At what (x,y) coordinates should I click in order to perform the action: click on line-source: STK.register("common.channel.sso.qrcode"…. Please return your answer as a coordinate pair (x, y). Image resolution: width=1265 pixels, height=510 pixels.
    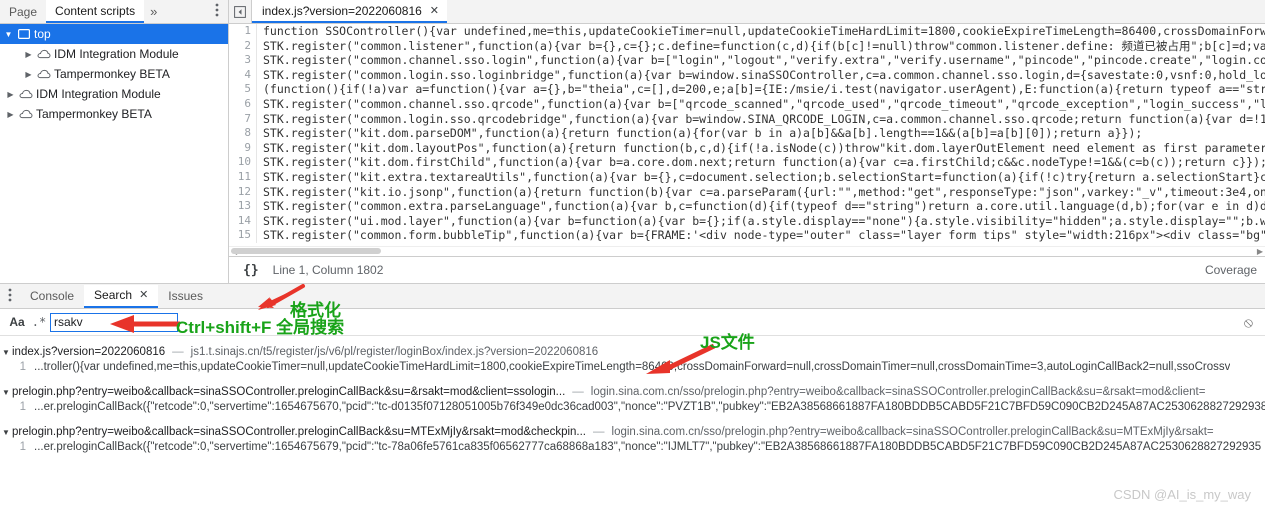
    Looking at the image, I should click on (760, 104).